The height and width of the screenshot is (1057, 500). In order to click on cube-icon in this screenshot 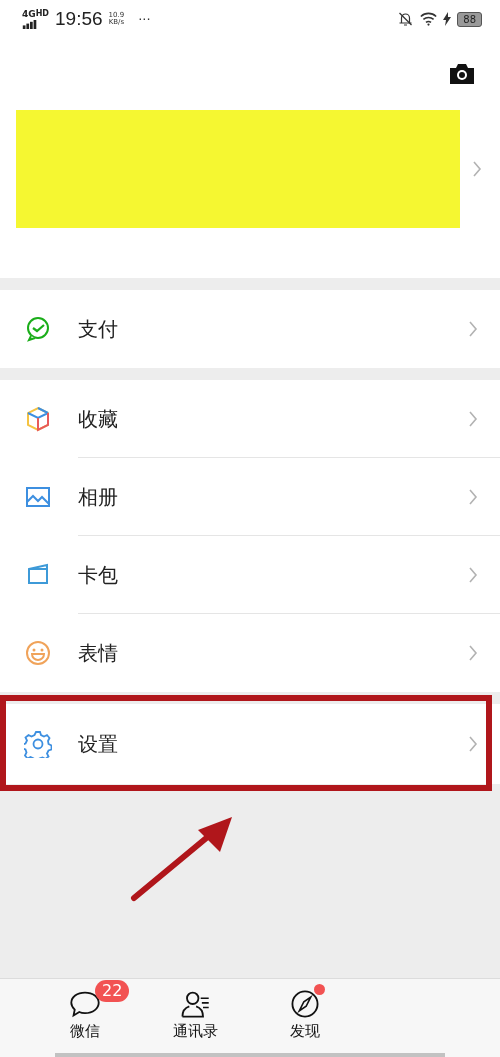, I will do `click(38, 419)`.